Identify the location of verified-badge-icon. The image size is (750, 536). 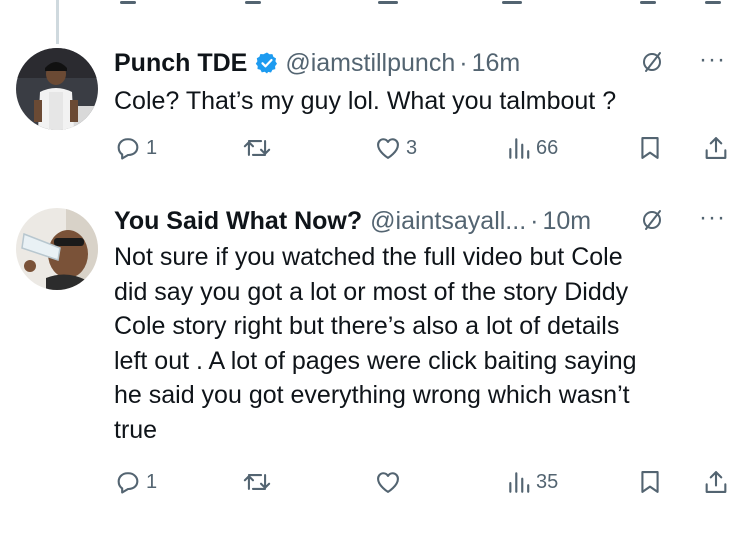
(267, 63).